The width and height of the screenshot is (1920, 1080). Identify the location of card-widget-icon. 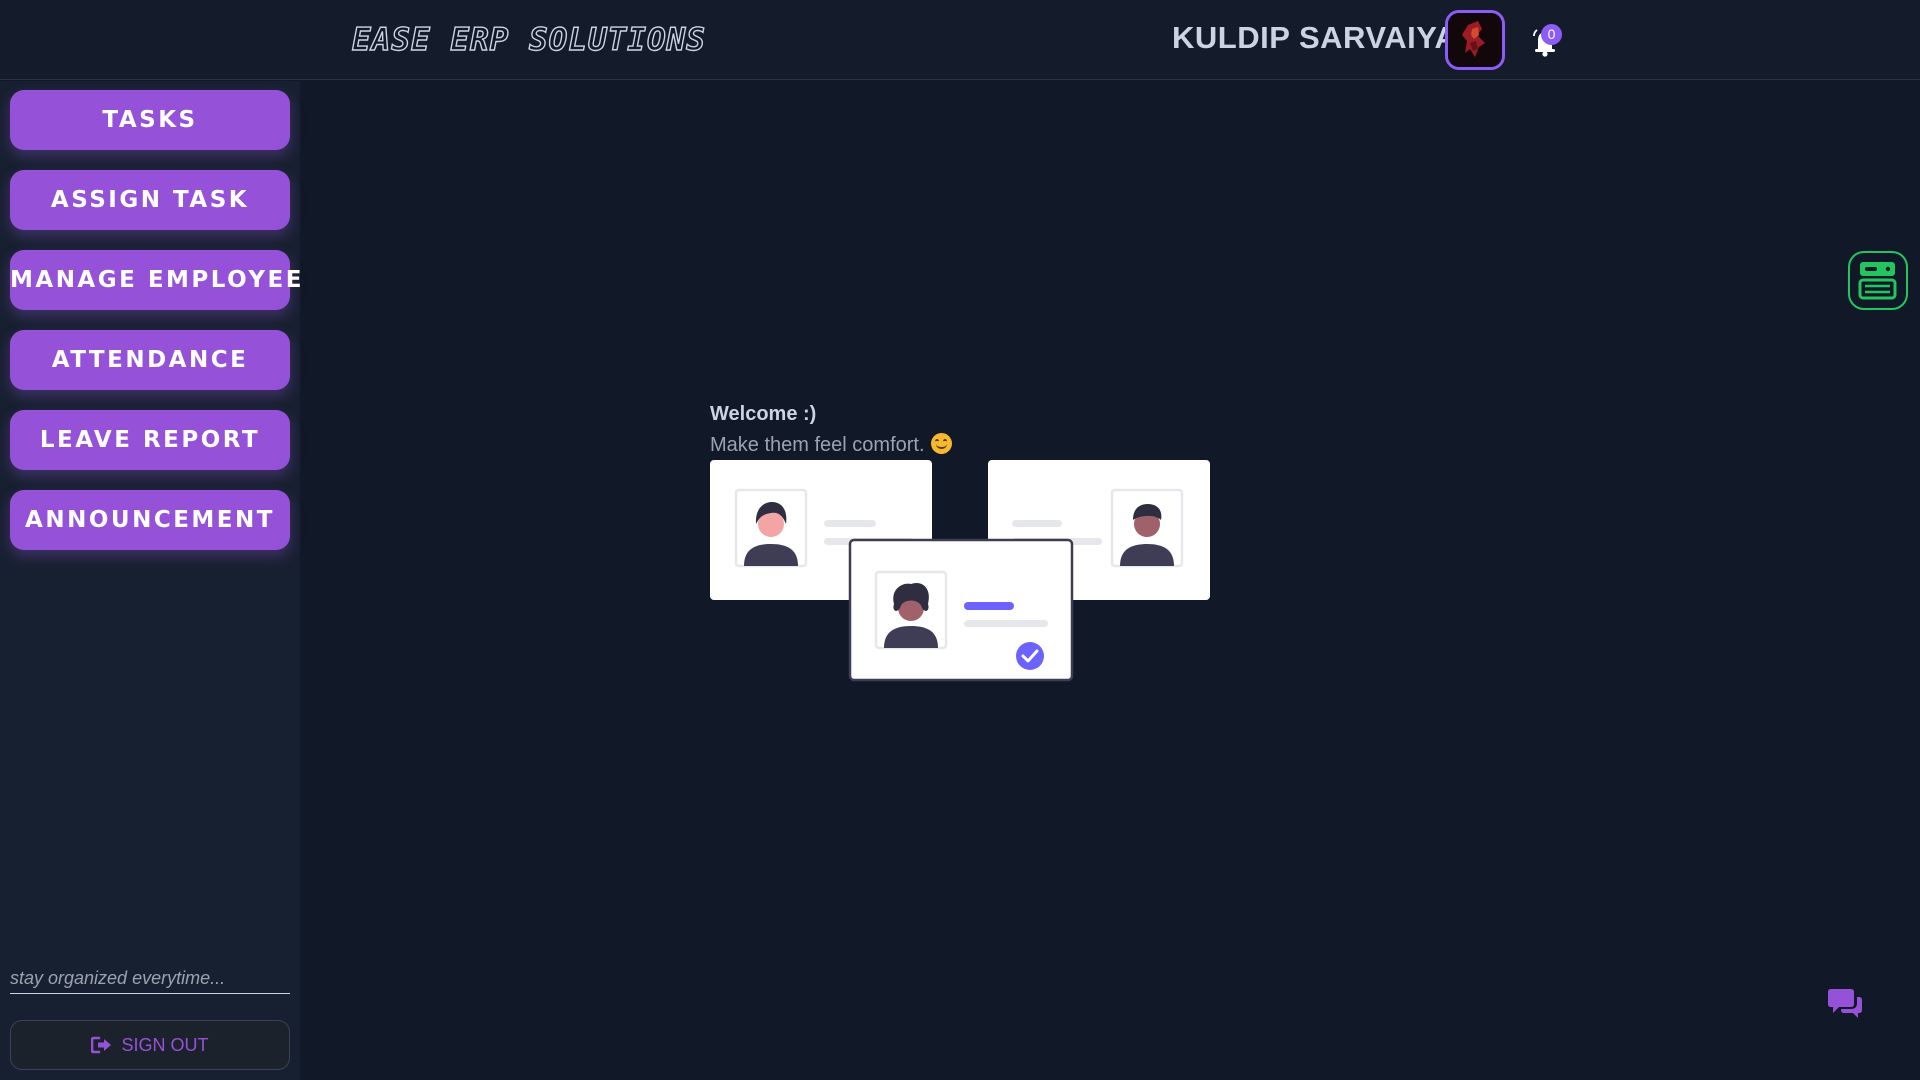
(1877, 281).